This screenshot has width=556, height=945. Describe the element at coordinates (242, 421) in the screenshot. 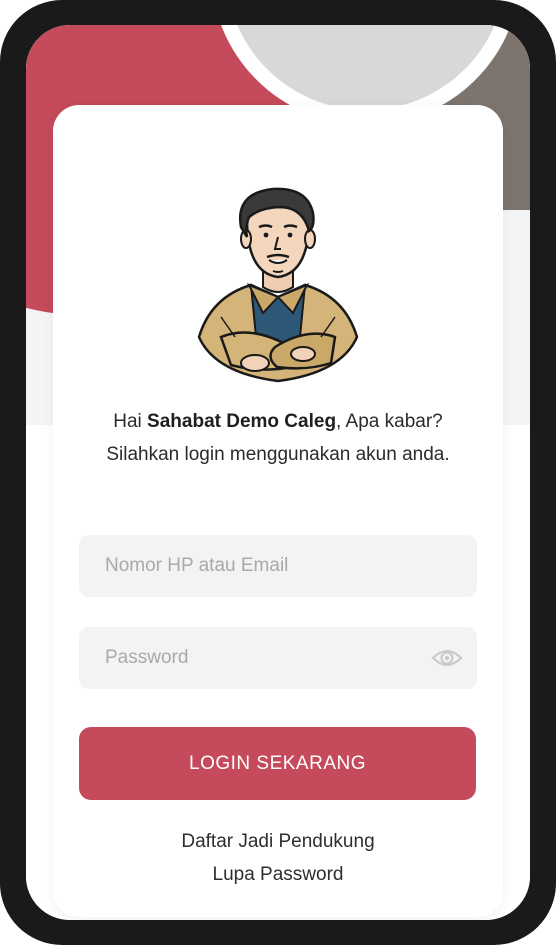

I see `greeting-name: Sahabat Demo Caleg` at that location.